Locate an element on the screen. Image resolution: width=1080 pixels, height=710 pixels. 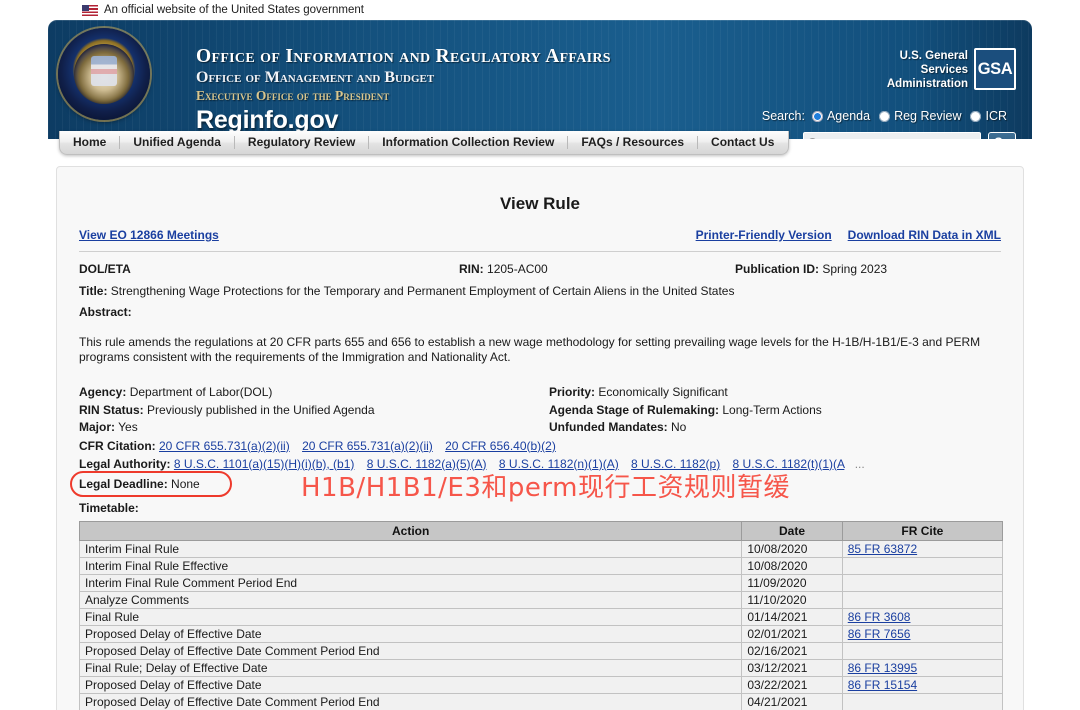
table-row: Interim Final Rule Effective 10/08/2020 is located at coordinates (541, 565).